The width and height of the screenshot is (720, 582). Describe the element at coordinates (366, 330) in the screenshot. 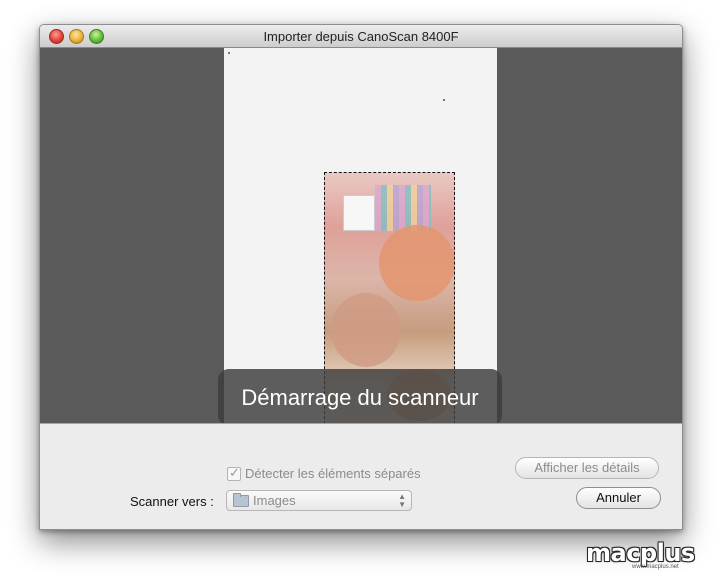

I see `photo-face` at that location.